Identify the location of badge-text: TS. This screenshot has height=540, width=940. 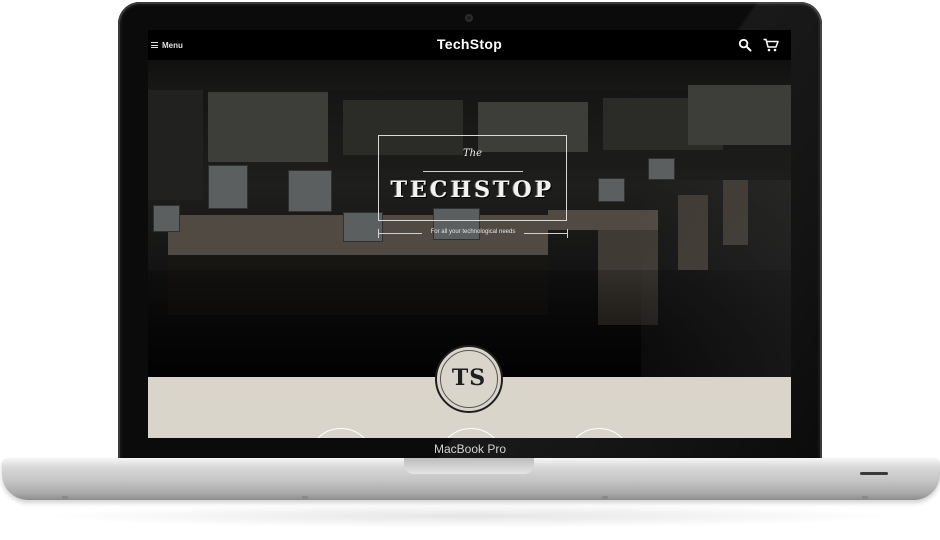
(469, 378).